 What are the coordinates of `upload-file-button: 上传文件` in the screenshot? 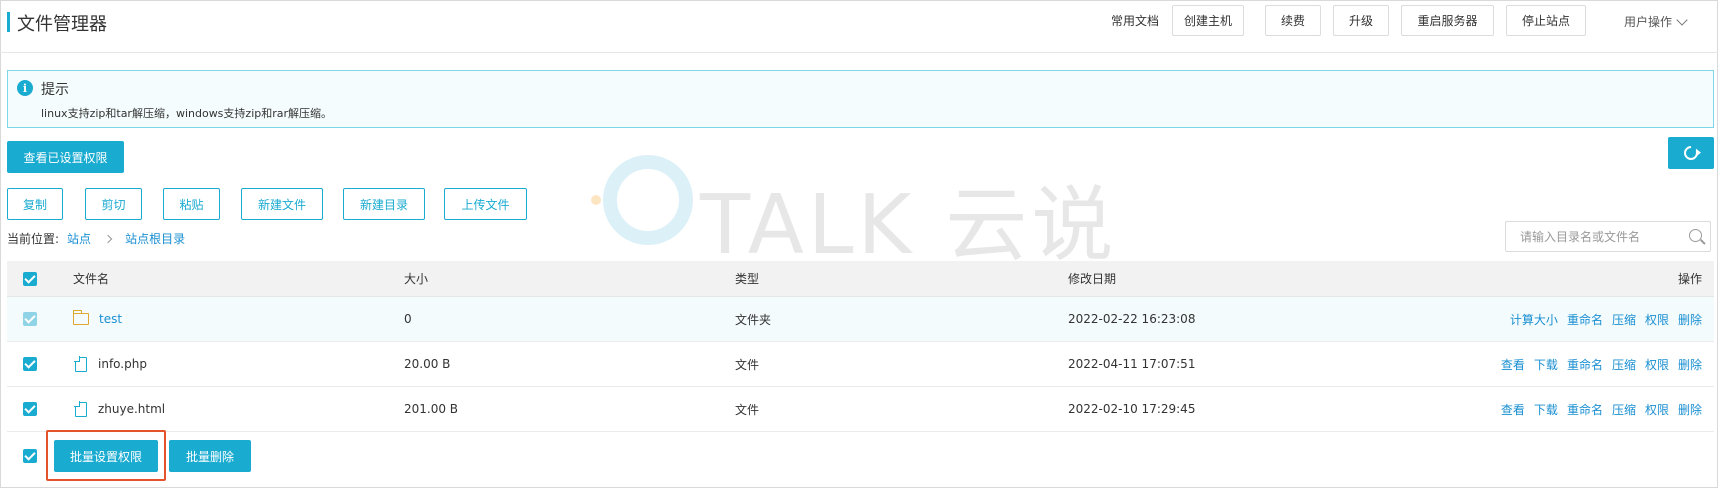 It's located at (485, 204).